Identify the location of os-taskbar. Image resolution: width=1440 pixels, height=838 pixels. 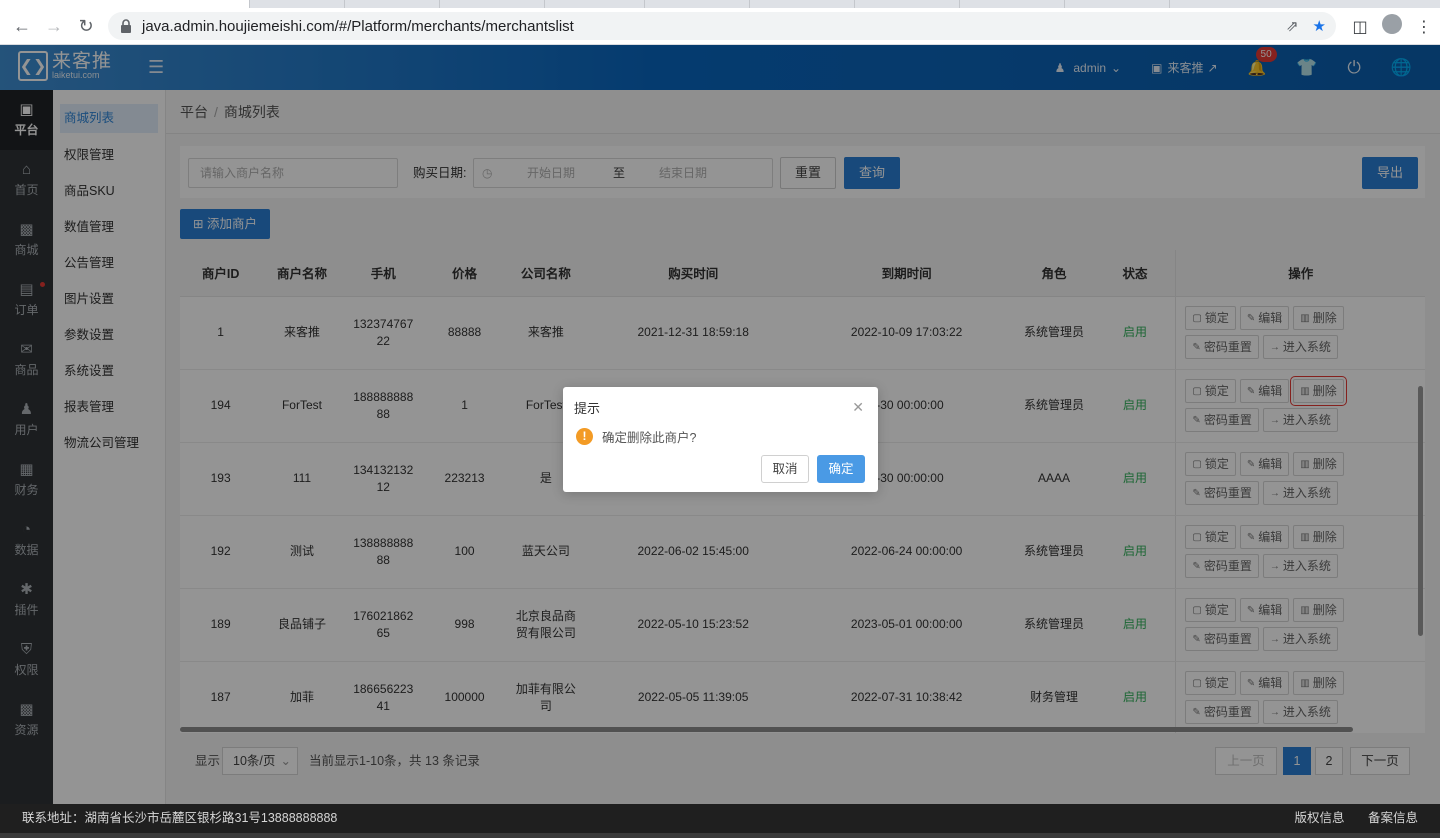
(720, 835).